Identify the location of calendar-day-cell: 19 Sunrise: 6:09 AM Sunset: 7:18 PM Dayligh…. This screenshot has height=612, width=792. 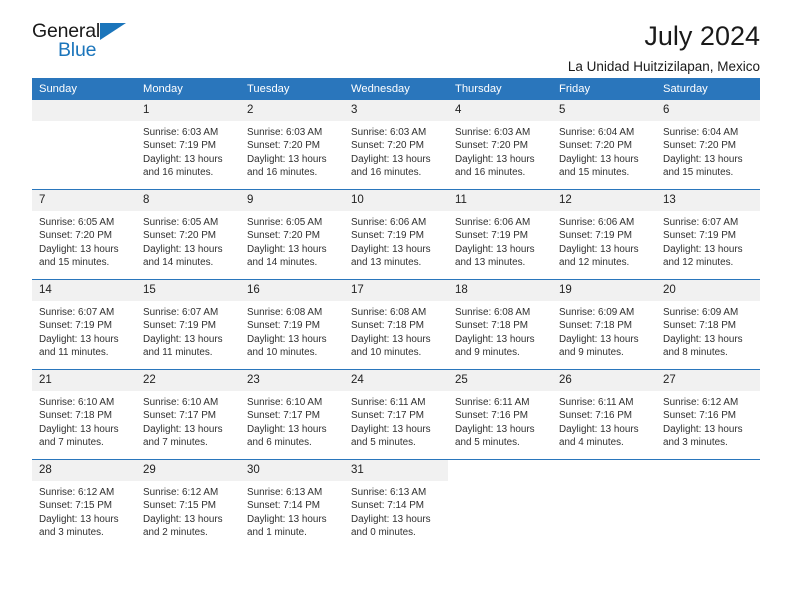
(604, 324).